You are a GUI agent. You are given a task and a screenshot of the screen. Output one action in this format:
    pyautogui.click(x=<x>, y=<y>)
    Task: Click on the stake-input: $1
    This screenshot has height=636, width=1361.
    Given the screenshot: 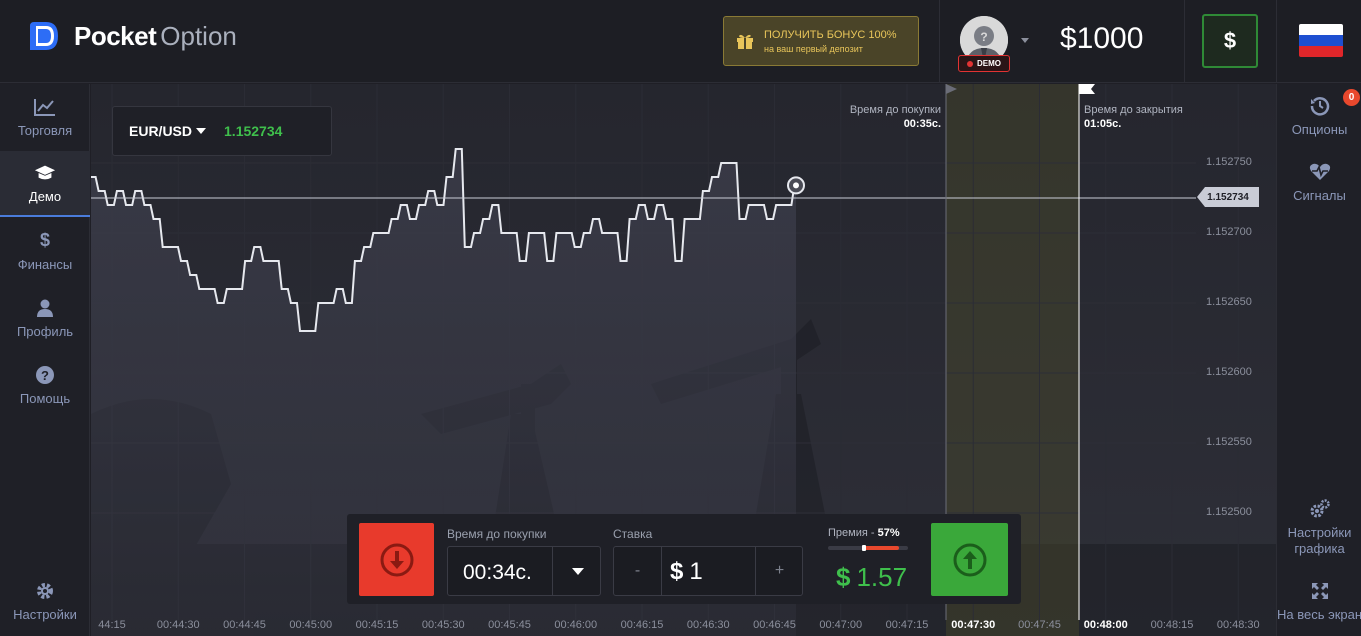 What is the action you would take?
    pyautogui.click(x=686, y=572)
    